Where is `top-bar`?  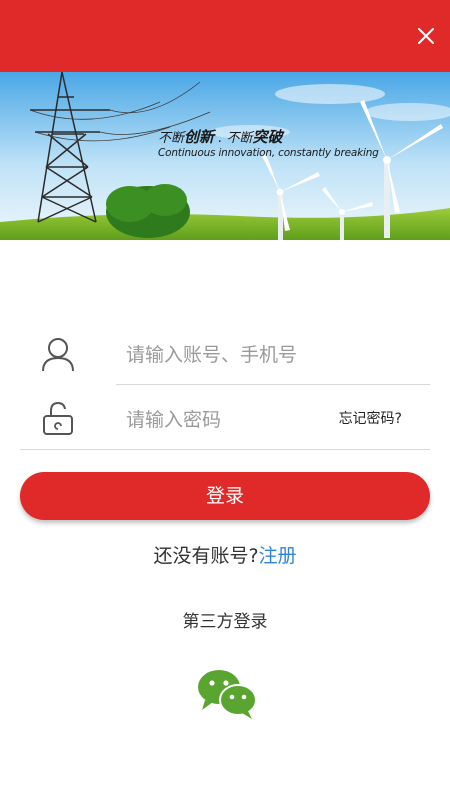
top-bar is located at coordinates (225, 36).